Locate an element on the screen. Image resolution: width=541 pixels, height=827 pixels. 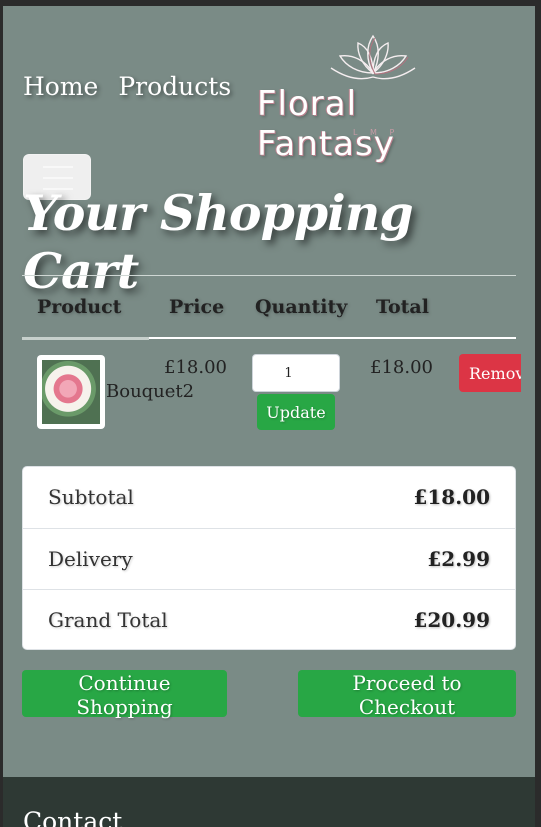
logo-subtitle: L M P is located at coordinates (376, 132).